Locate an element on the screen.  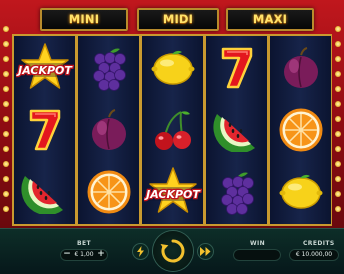
spin-button is located at coordinates (173, 251).